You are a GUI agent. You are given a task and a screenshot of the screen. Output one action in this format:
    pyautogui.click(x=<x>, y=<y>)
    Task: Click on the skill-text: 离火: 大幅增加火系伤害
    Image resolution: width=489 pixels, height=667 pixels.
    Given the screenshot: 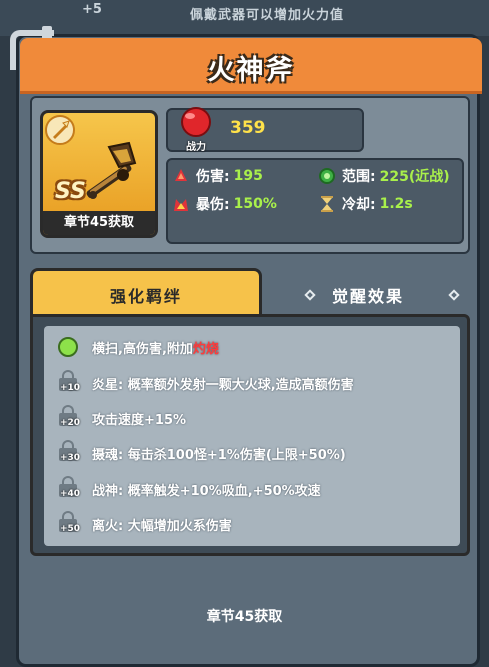 What is the action you would take?
    pyautogui.click(x=162, y=526)
    